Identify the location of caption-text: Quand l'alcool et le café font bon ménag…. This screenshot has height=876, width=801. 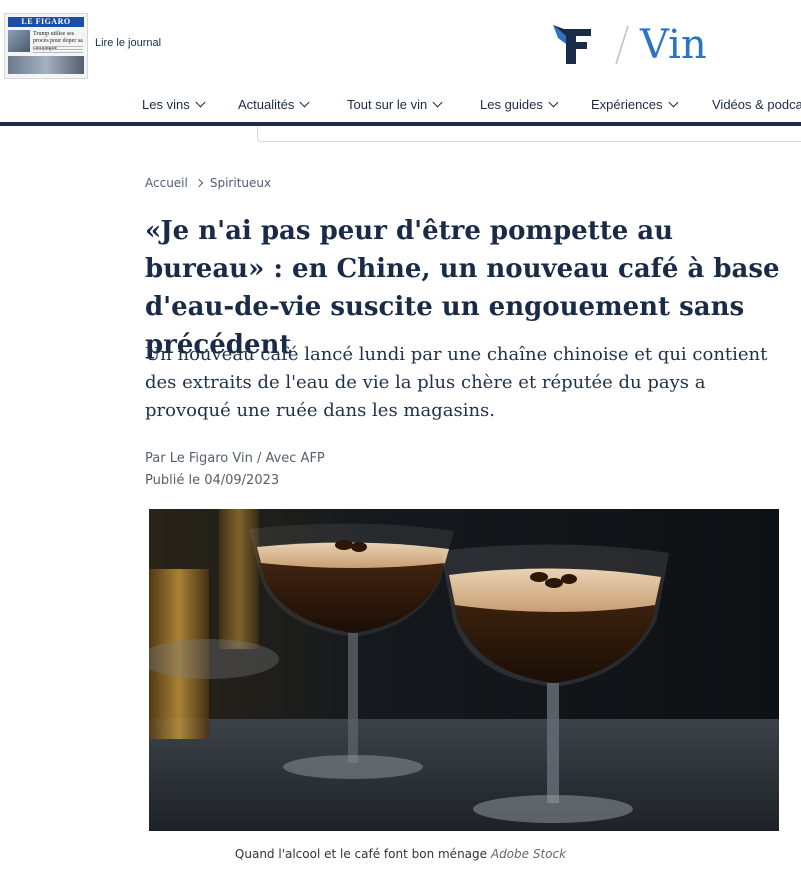
(361, 854).